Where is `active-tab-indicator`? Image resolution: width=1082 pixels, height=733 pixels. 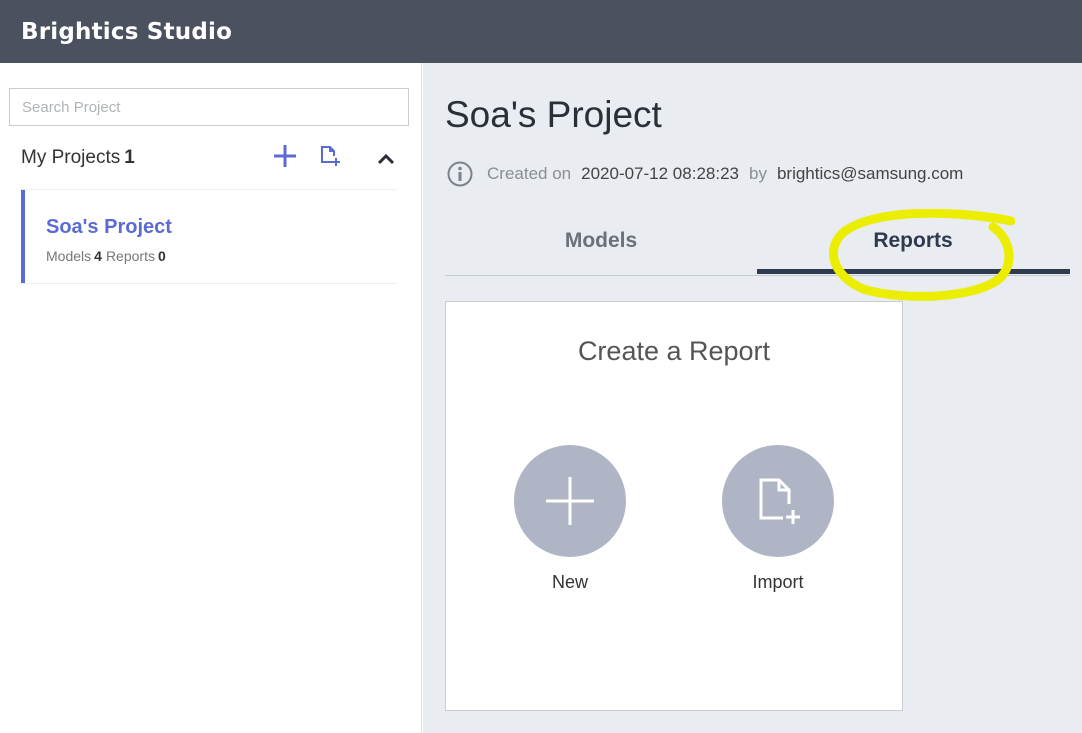 active-tab-indicator is located at coordinates (913, 271).